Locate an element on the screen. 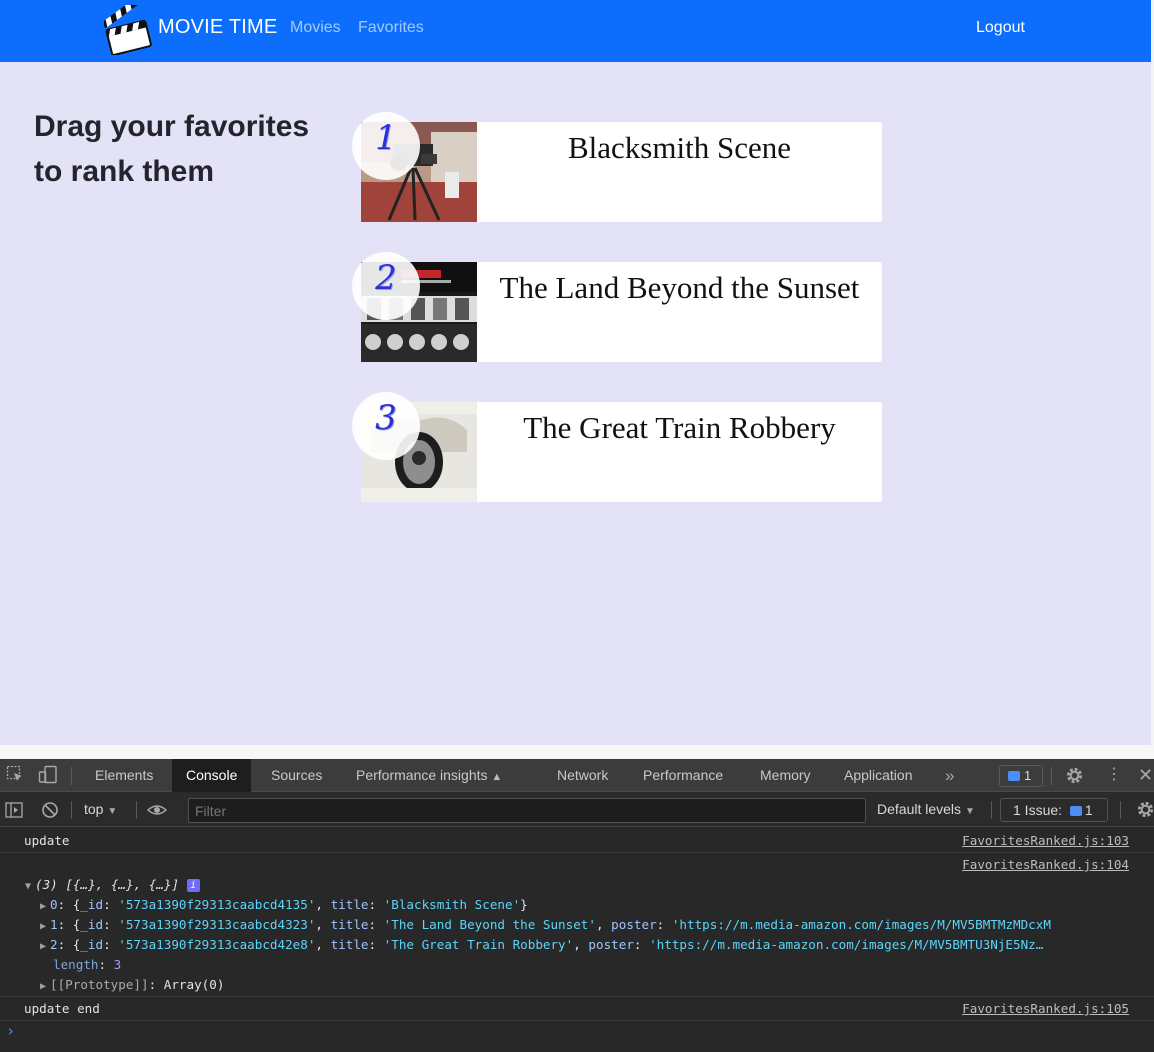  rank-badge: 3 is located at coordinates (386, 426).